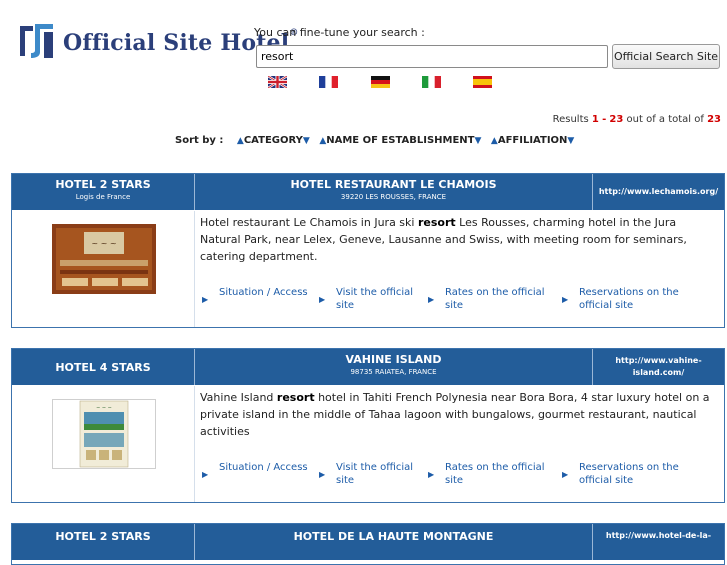 This screenshot has width=727, height=565. I want to click on sort-name: NAME OF ESTABLISHMENT, so click(400, 140).